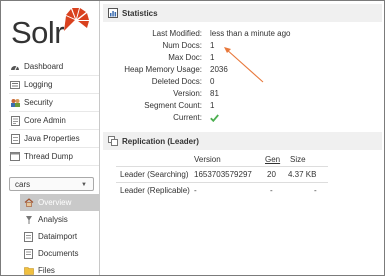 The height and width of the screenshot is (276, 385). Describe the element at coordinates (54, 85) in the screenshot. I see `nav-item-logging: Logging` at that location.